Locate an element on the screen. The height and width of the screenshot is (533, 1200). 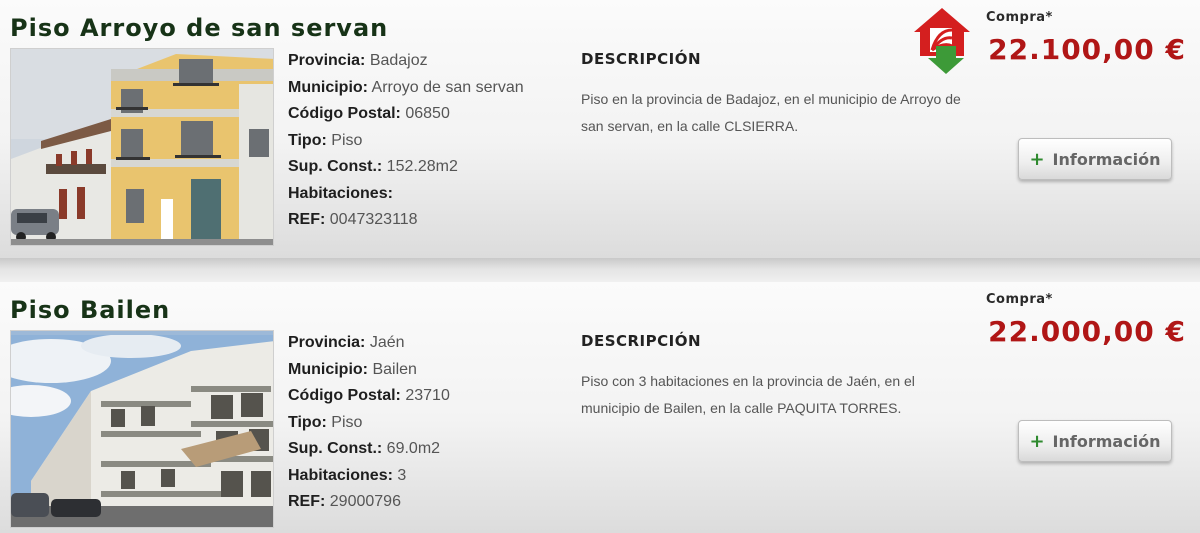
detail-codigo-postal: Código Postal: 06850 is located at coordinates (369, 113).